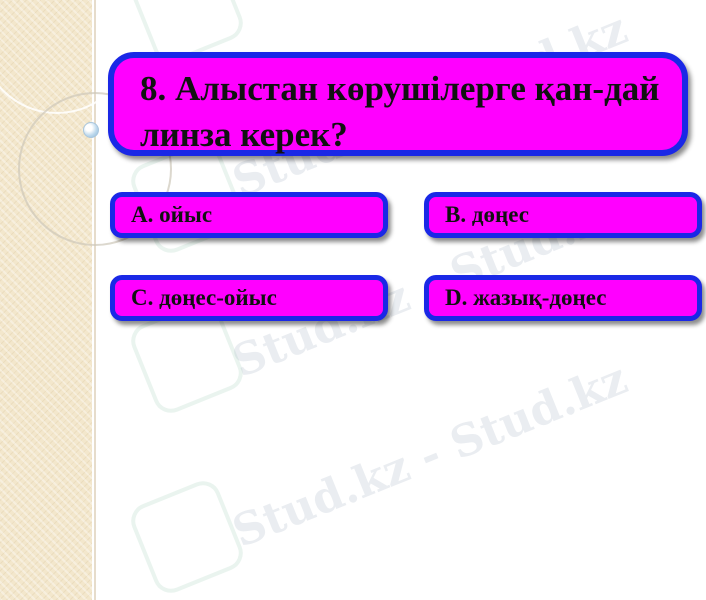 This screenshot has width=706, height=600. Describe the element at coordinates (249, 215) in the screenshot. I see `answer-option-a: A. ойыс` at that location.